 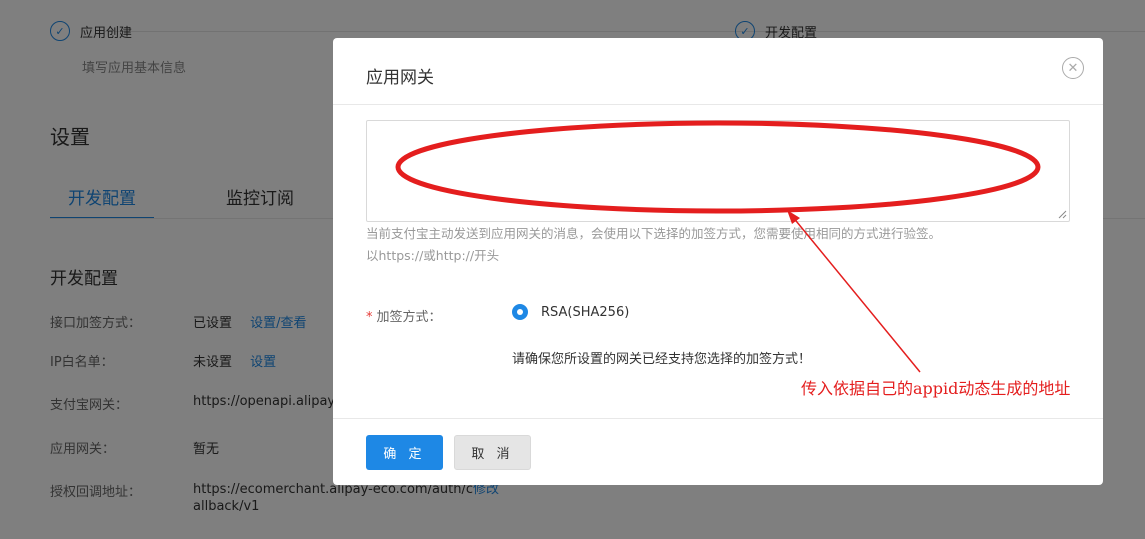 What do you see at coordinates (718, 418) in the screenshot?
I see `modal-footer-divider` at bounding box center [718, 418].